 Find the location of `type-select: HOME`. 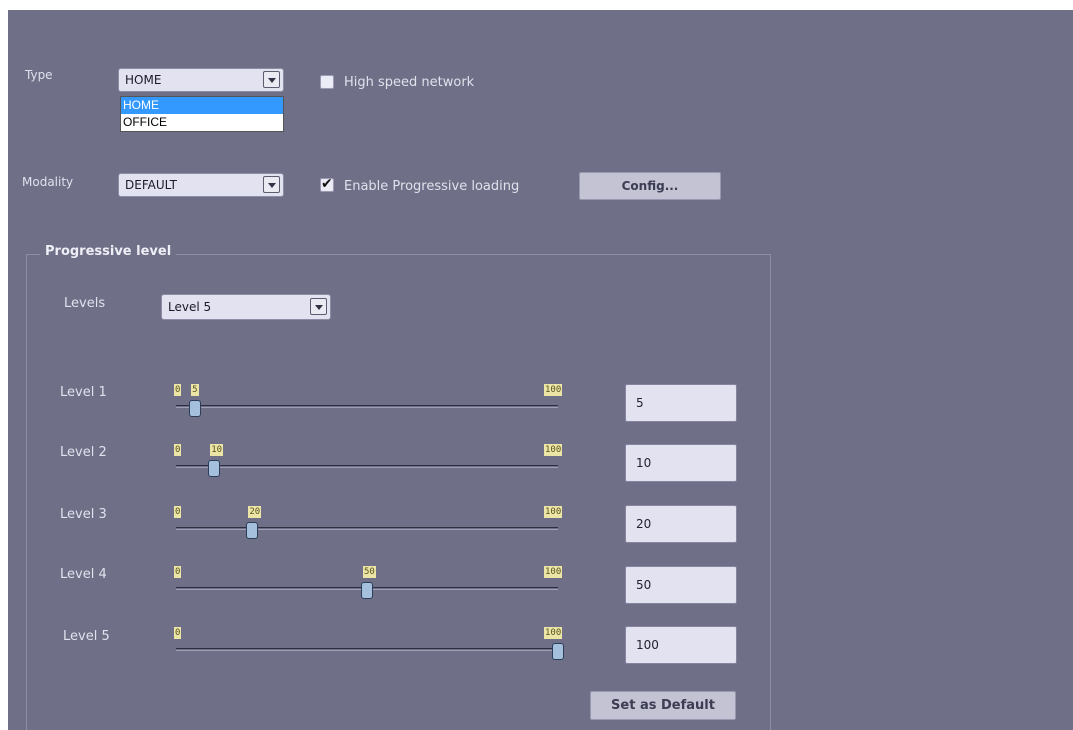

type-select: HOME is located at coordinates (201, 80).